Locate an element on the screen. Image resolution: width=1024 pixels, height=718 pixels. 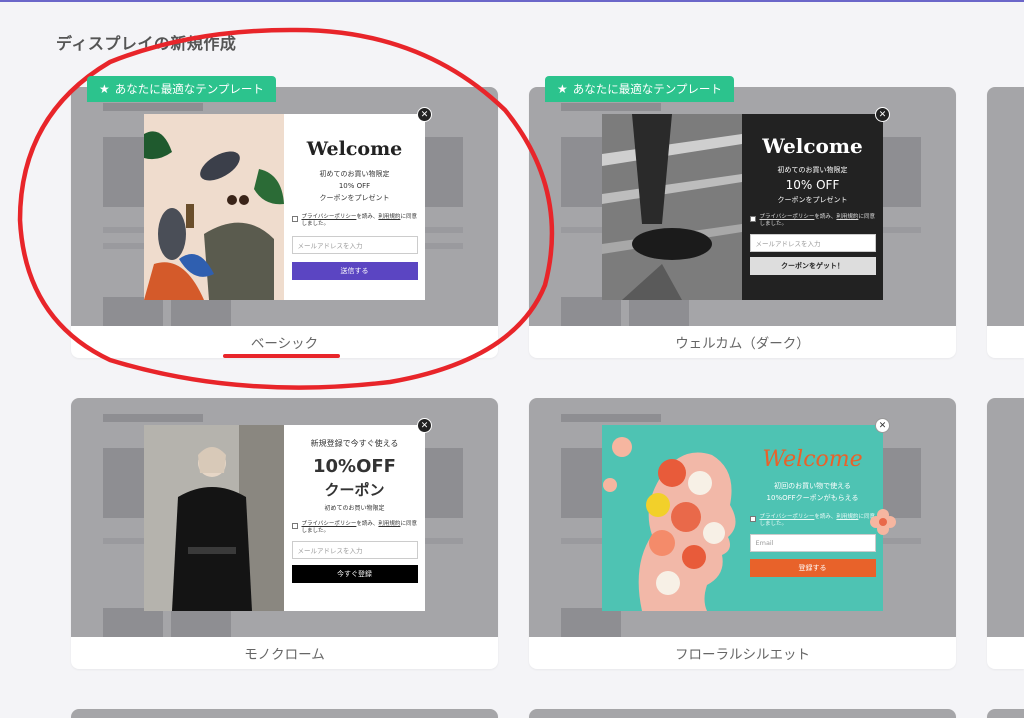
page-title: ディスプレイの新規作成 is located at coordinates (146, 43).